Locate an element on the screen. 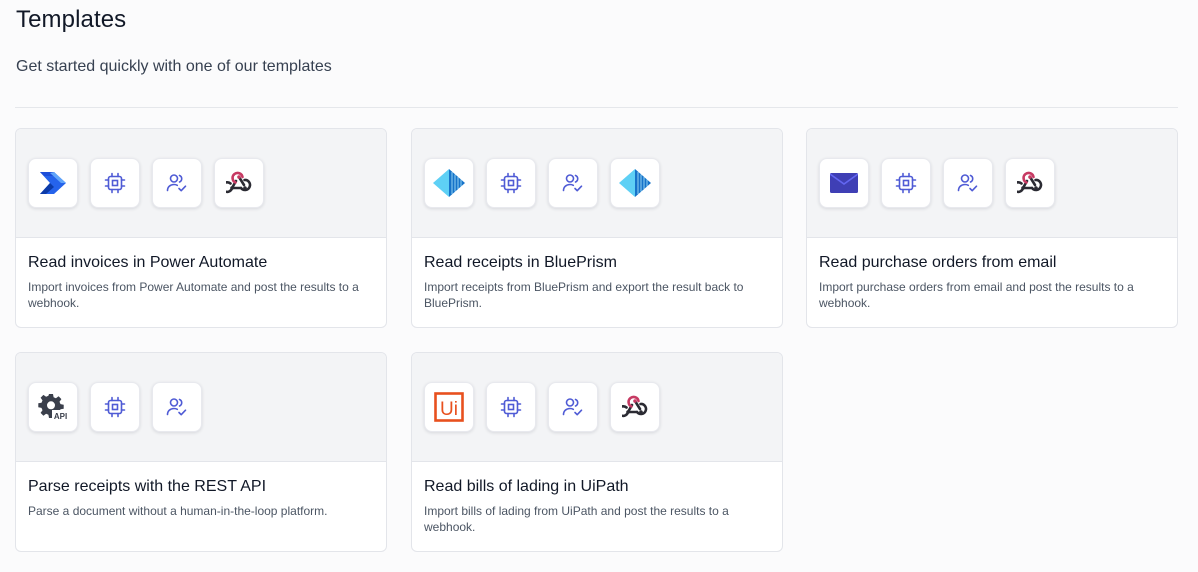  uipath-icon: Ui is located at coordinates (449, 407).